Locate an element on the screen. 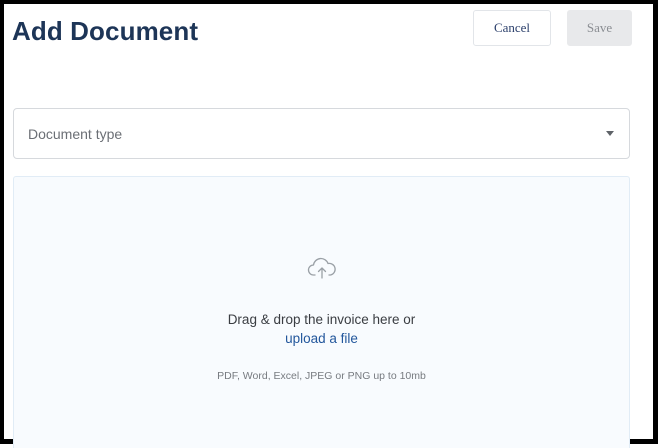  upload-file-link-row: upload a file is located at coordinates (321, 338).